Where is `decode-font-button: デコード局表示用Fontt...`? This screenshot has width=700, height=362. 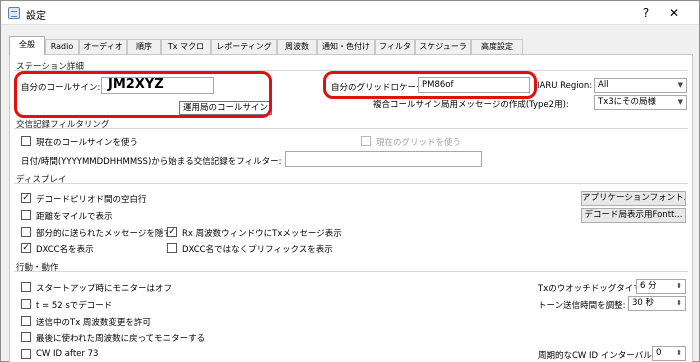
decode-font-button: デコード局表示用Fontt... is located at coordinates (633, 215).